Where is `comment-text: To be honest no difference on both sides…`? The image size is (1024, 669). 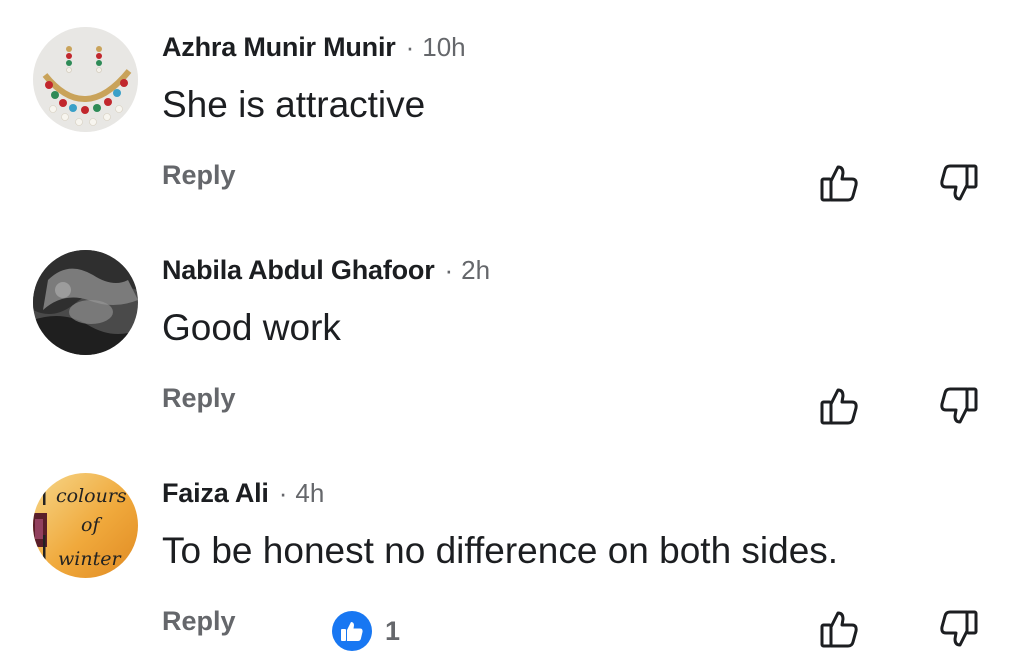 comment-text: To be honest no difference on both sides… is located at coordinates (500, 550).